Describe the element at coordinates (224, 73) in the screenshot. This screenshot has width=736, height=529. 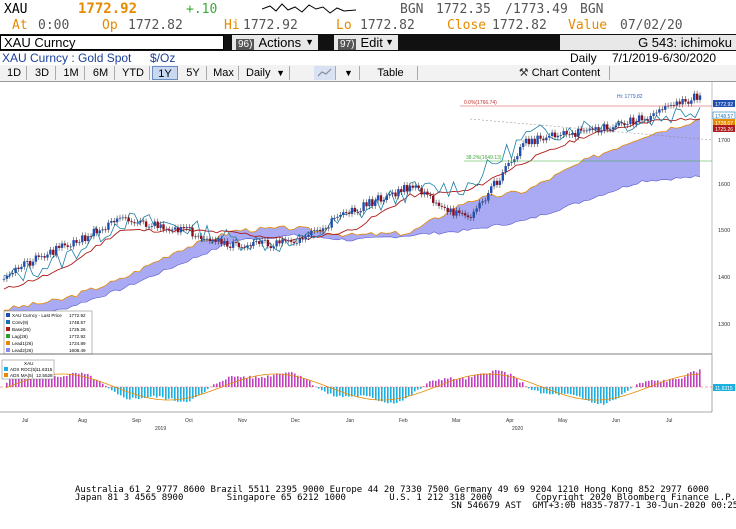
I see `range-max-button: Max` at that location.